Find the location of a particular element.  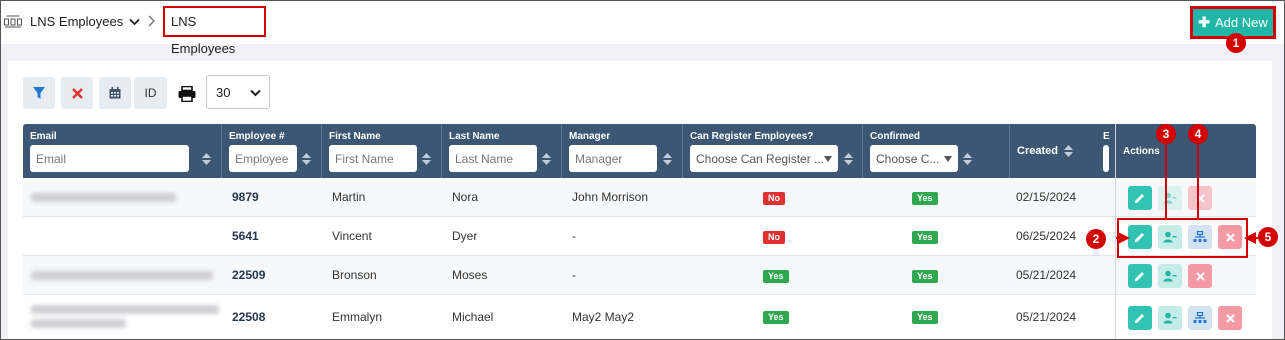

callout-marker-3: 3 is located at coordinates (1166, 134).